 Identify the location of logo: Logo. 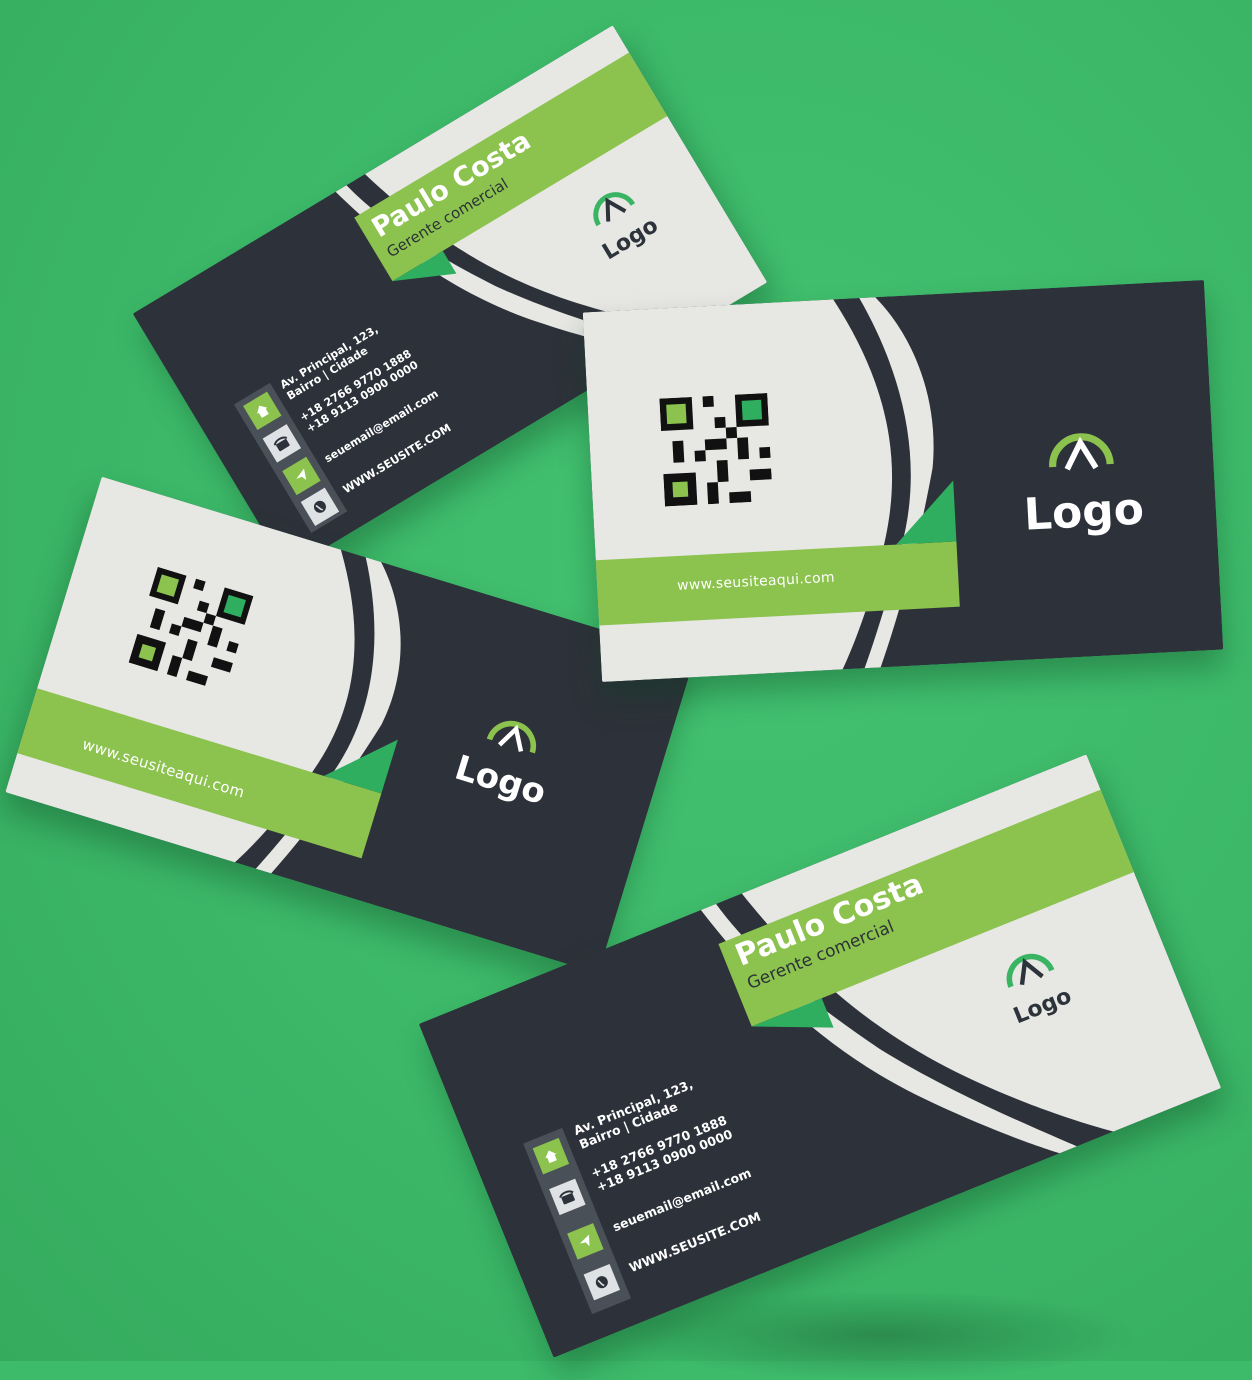
(1082, 477).